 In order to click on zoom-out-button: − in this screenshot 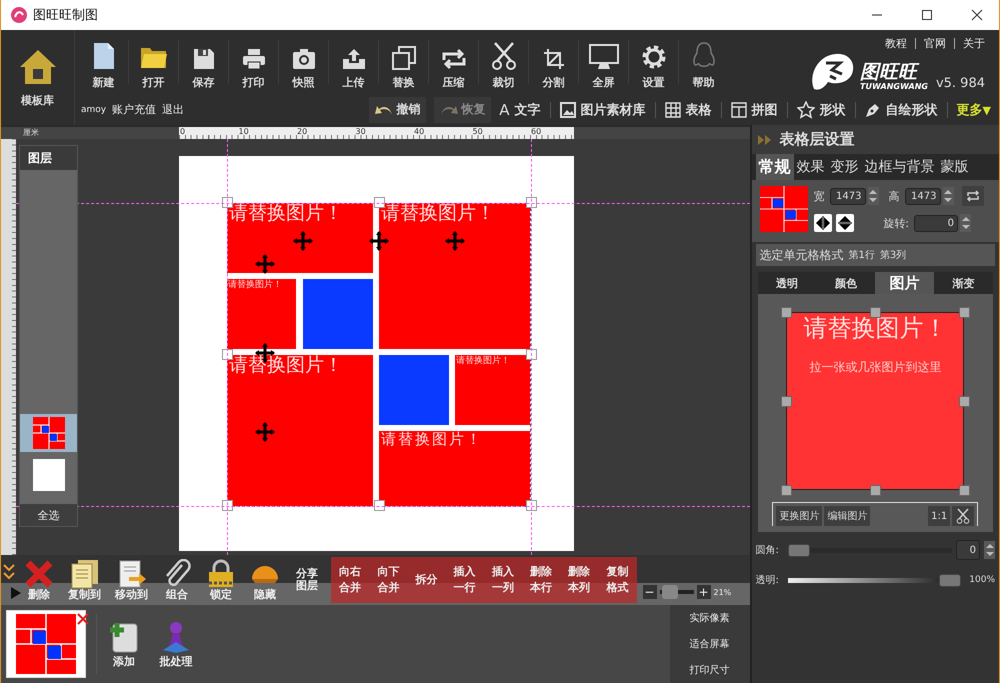, I will do `click(649, 592)`.